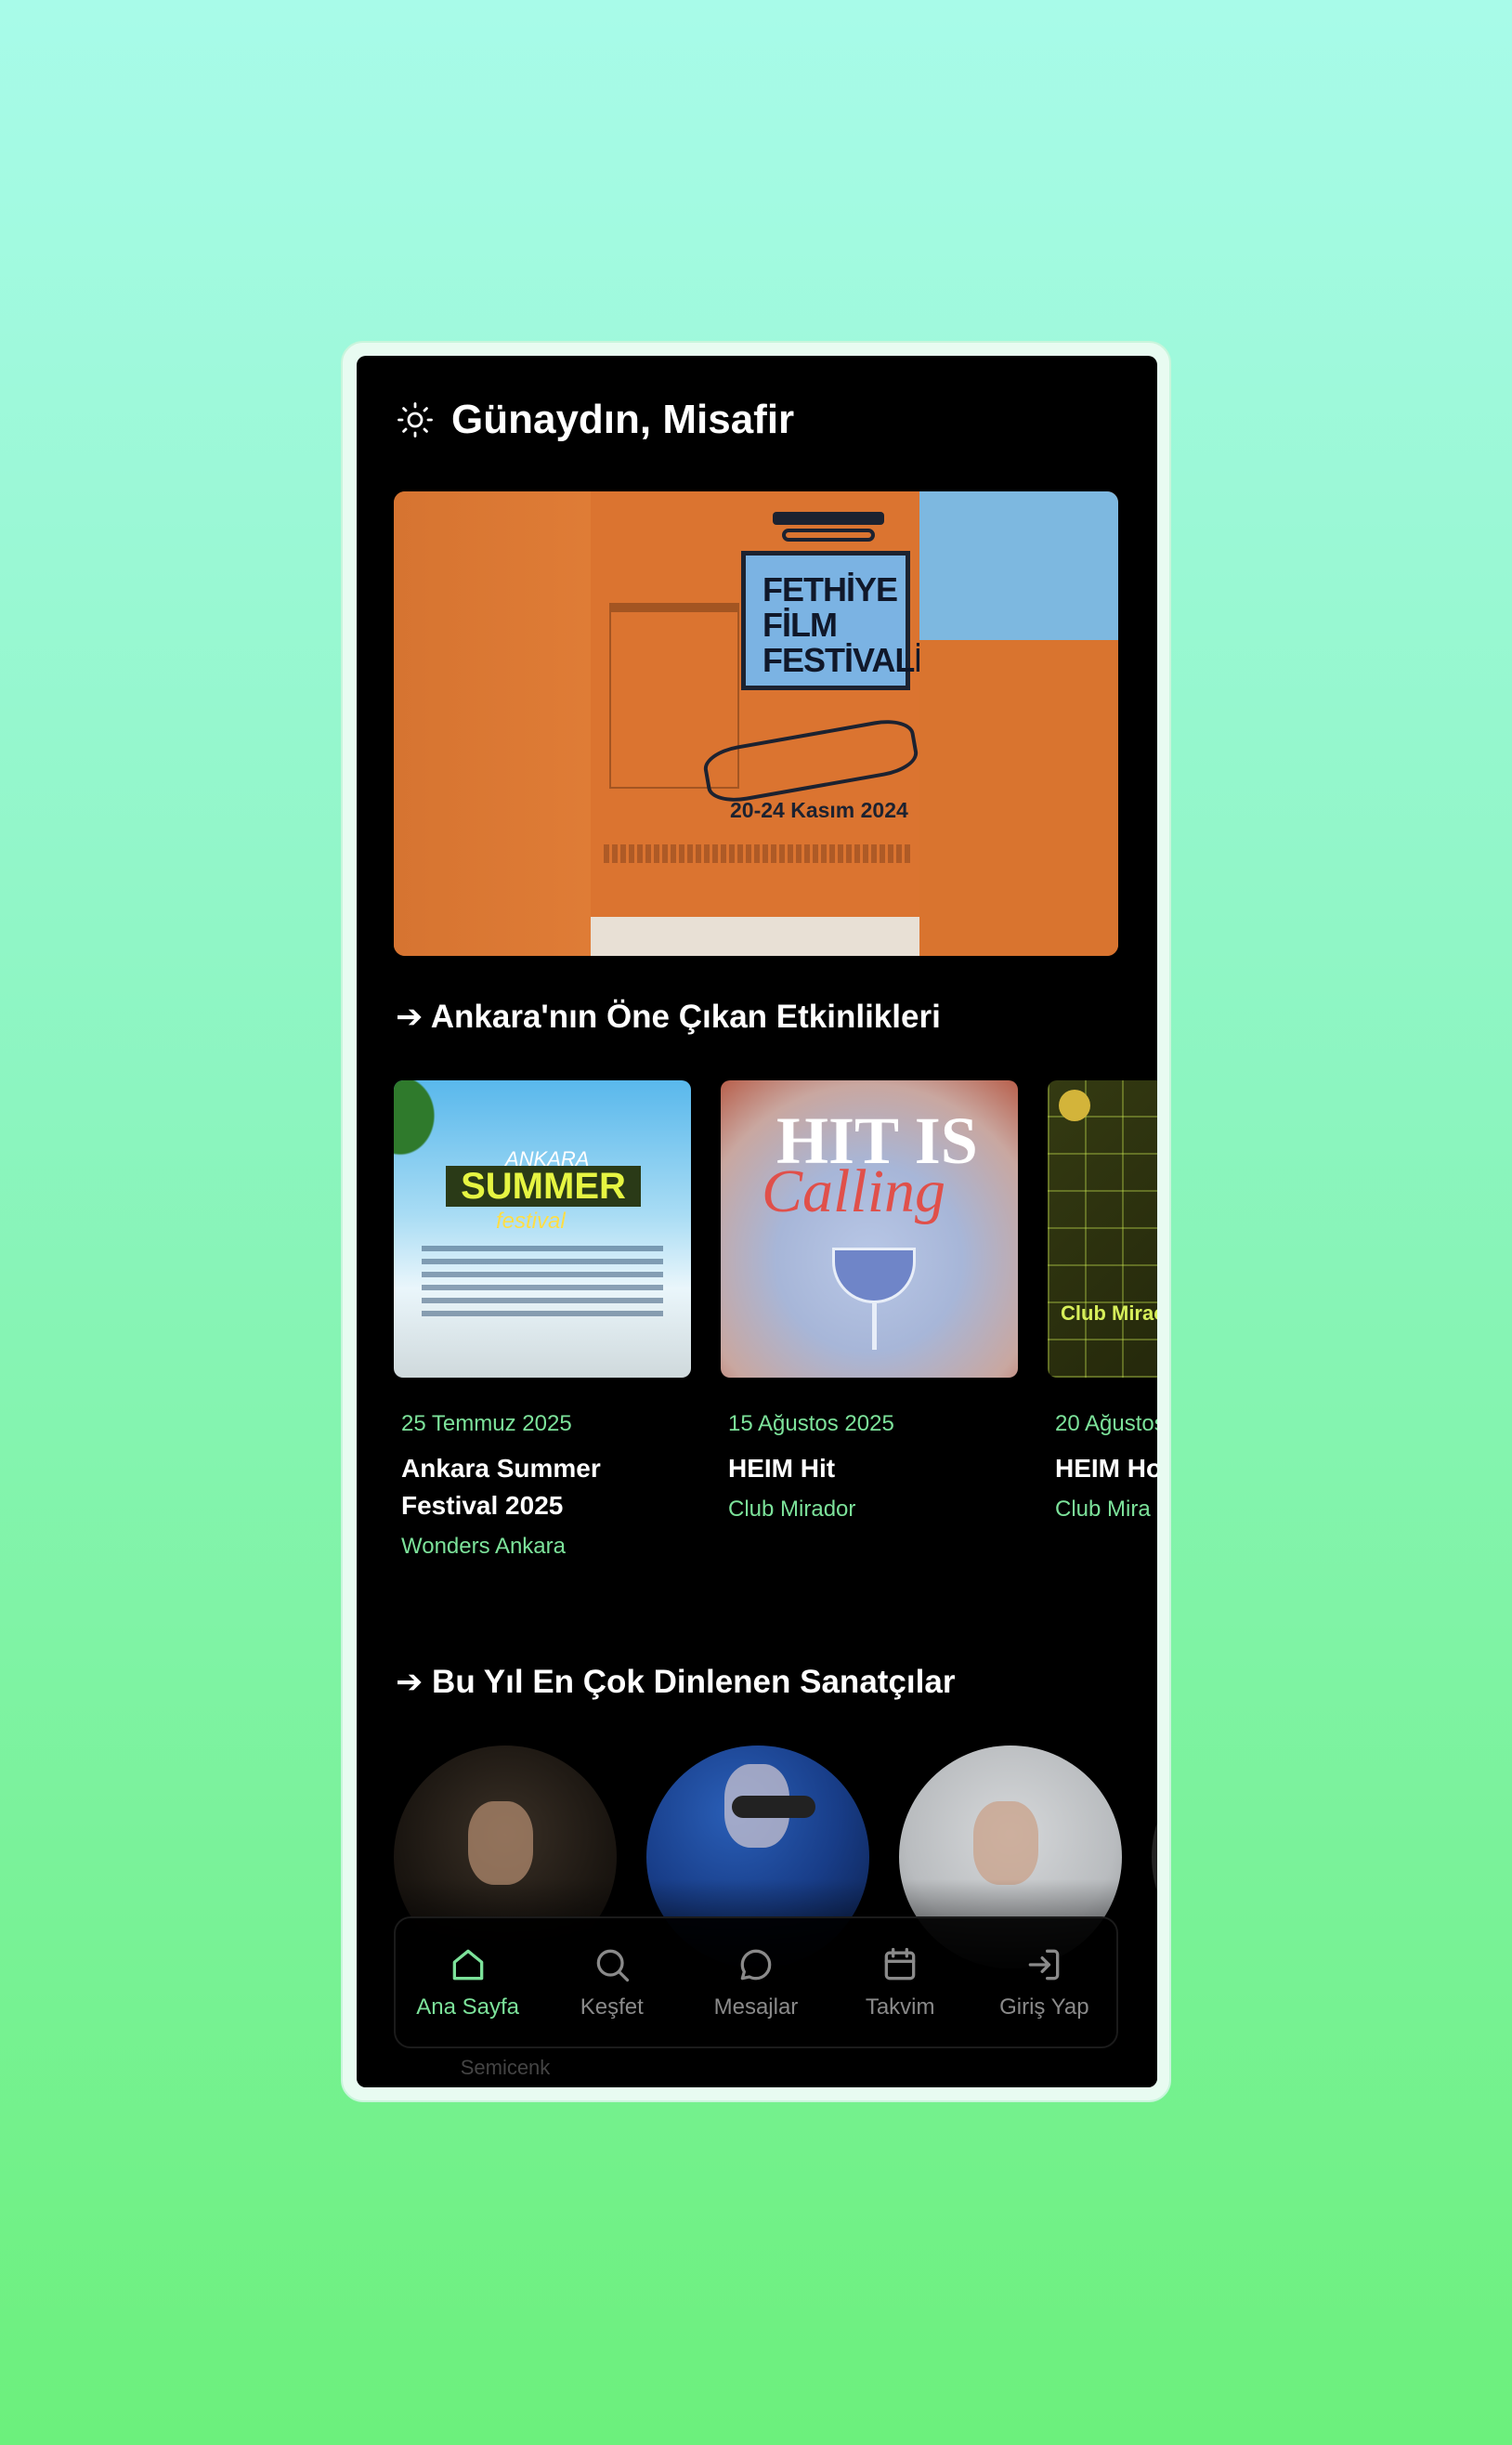 The image size is (1512, 2445). I want to click on event-image: HIT IS Calling, so click(870, 1229).